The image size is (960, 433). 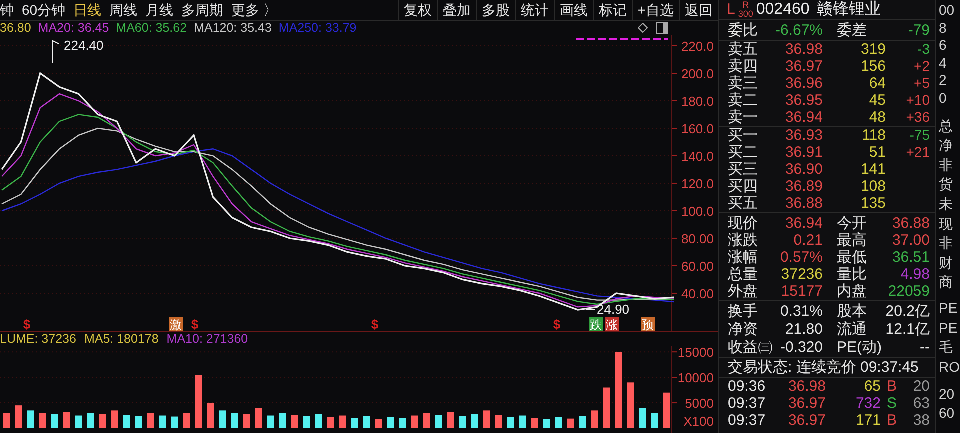 What do you see at coordinates (873, 186) in the screenshot?
I see `volume-cell-text: 108` at bounding box center [873, 186].